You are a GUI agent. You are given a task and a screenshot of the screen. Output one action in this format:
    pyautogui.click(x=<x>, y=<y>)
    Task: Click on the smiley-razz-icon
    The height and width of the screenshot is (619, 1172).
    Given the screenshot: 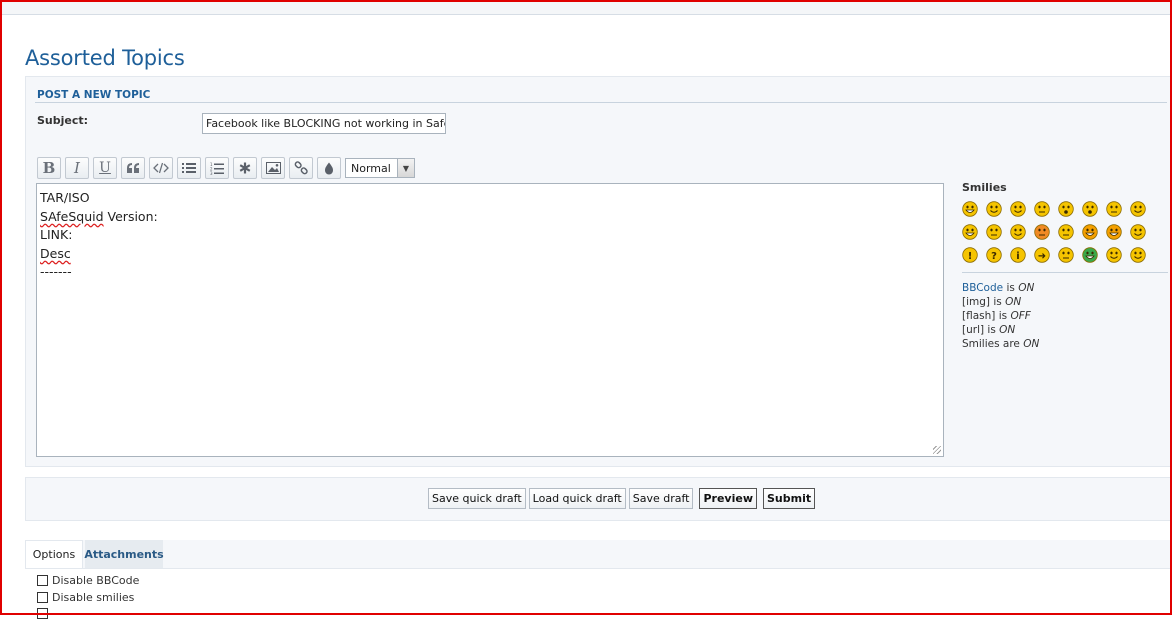 What is the action you would take?
    pyautogui.click(x=1018, y=232)
    